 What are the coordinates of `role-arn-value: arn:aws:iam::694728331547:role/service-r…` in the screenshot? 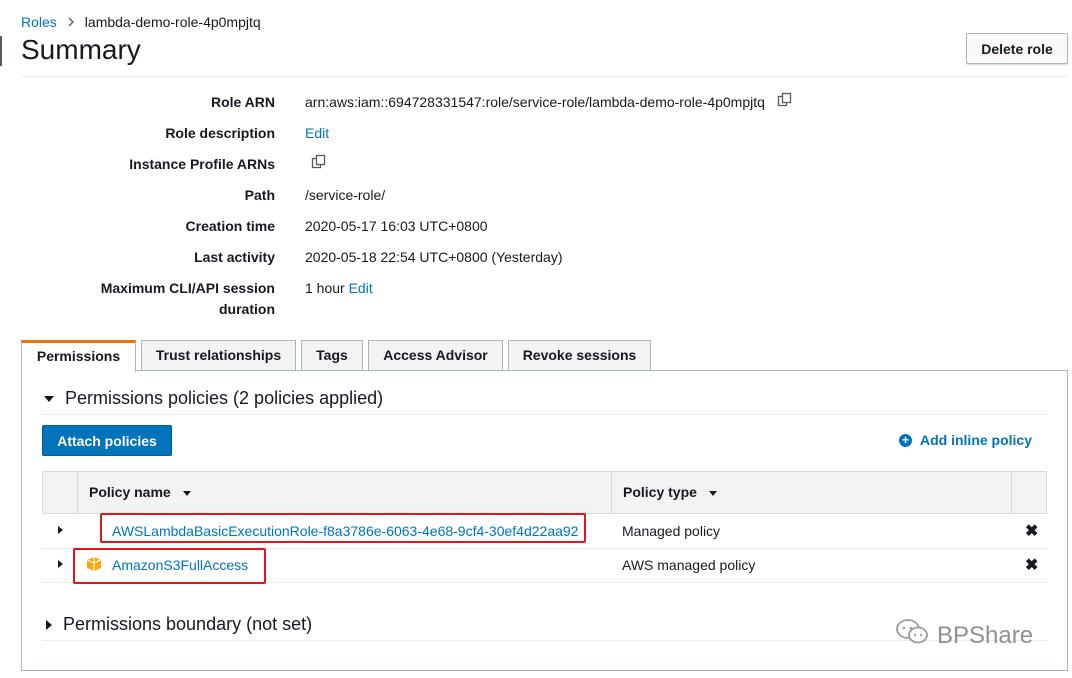 It's located at (535, 102).